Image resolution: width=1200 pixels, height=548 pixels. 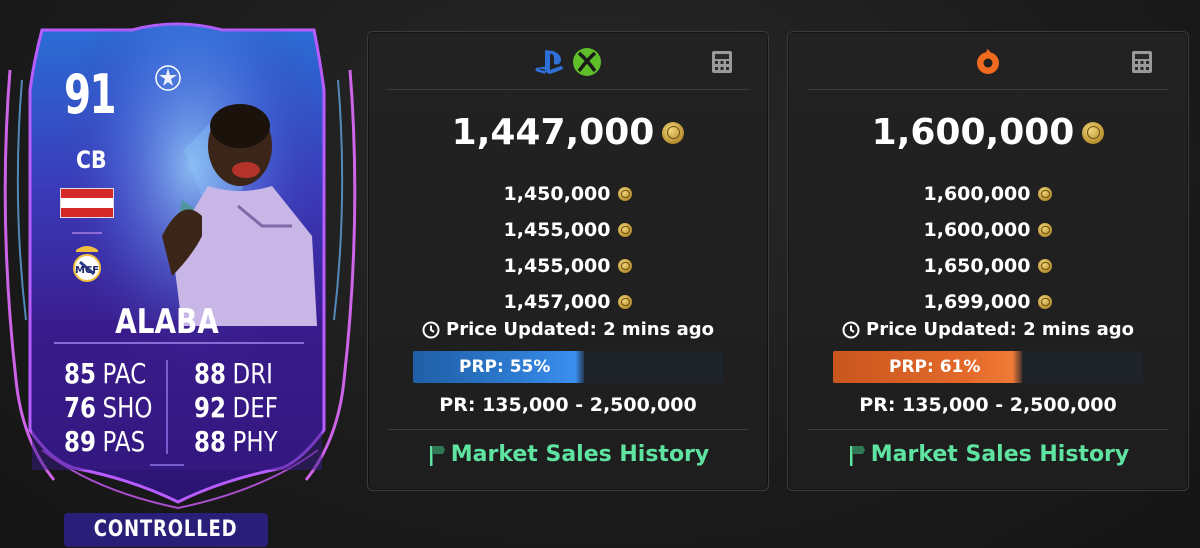 I want to click on player-rating: 91, so click(x=90, y=94).